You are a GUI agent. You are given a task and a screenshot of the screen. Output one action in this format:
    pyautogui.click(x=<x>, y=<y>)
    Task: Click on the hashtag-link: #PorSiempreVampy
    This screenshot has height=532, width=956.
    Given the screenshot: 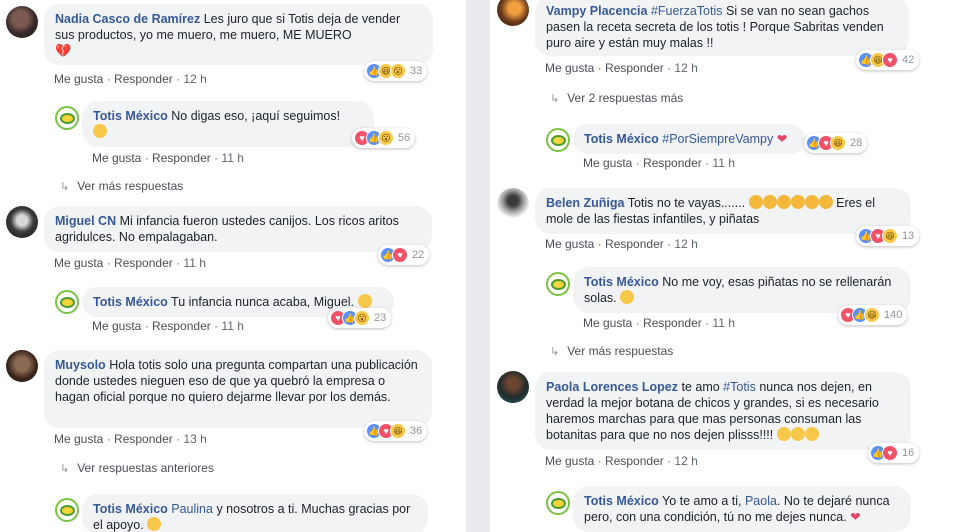 What is the action you would take?
    pyautogui.click(x=717, y=139)
    